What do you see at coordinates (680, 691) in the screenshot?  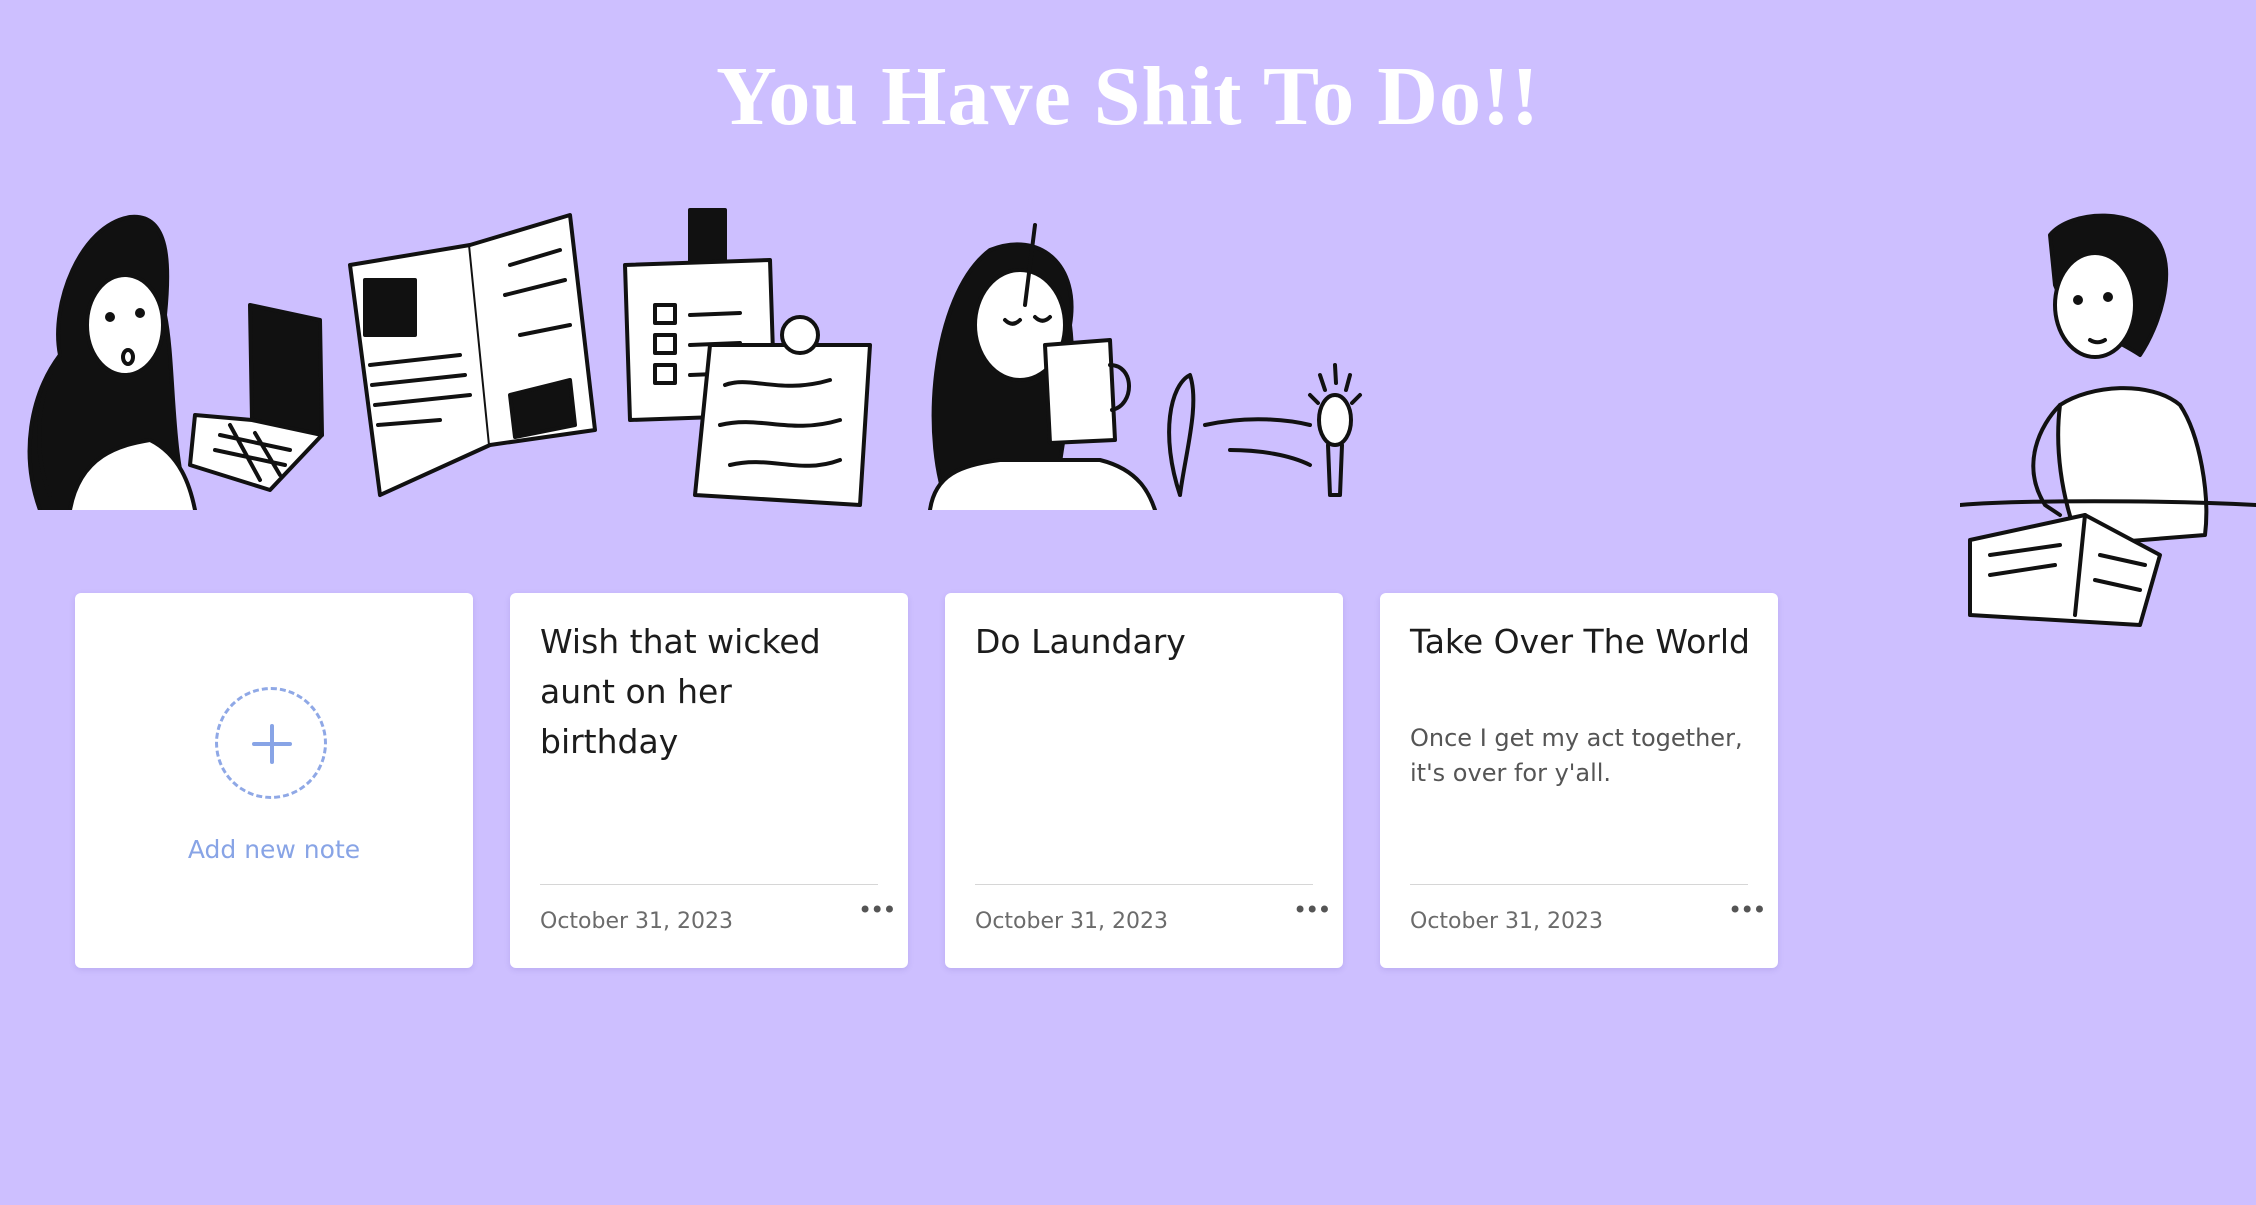 I see `note-title: Wish that wicked aunt on her birthday` at bounding box center [680, 691].